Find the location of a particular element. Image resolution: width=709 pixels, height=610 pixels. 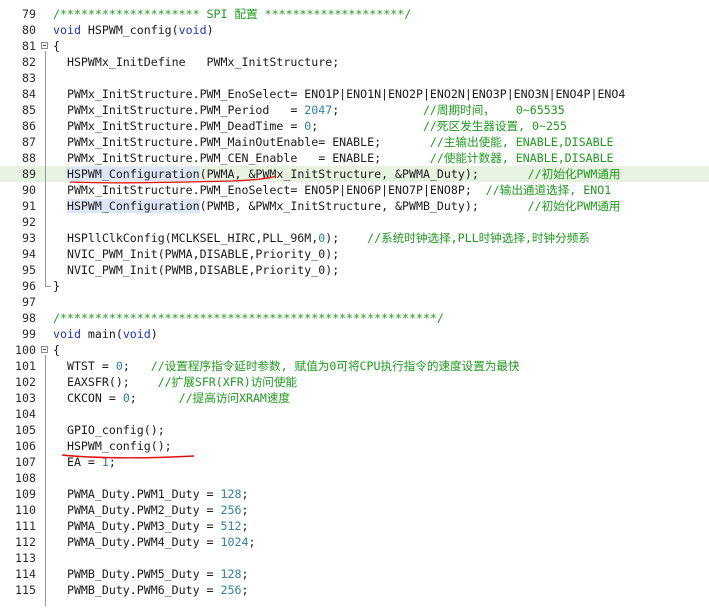

line-number: 110 is located at coordinates (25, 510).